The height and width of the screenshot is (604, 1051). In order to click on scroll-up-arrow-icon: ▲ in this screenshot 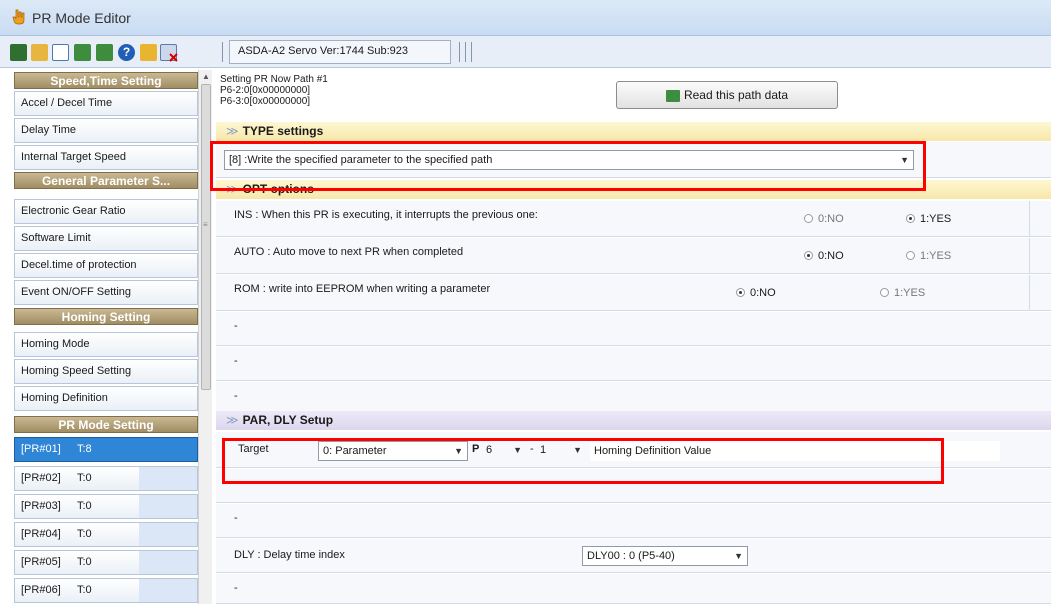, I will do `click(206, 77)`.